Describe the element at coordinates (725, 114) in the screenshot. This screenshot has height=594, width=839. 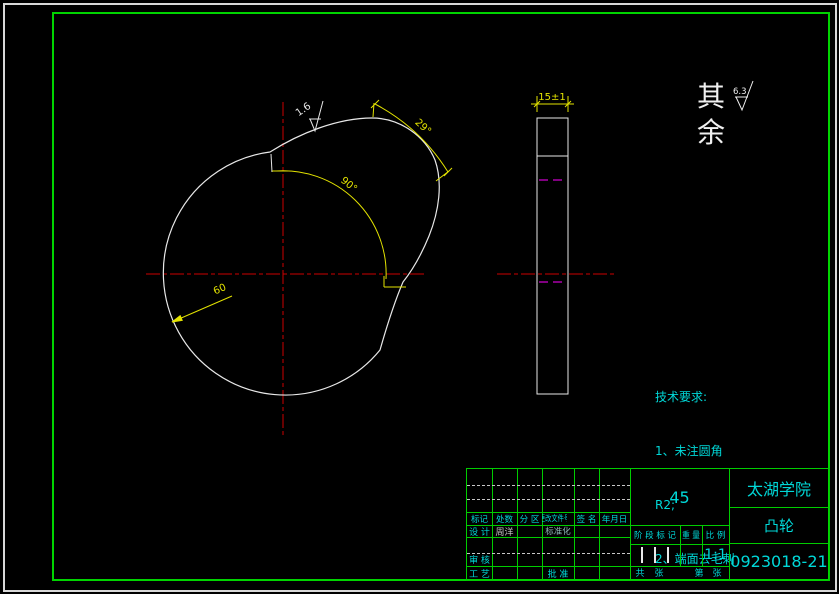
I see `general-roughness-note: 其 余 6.3` at that location.